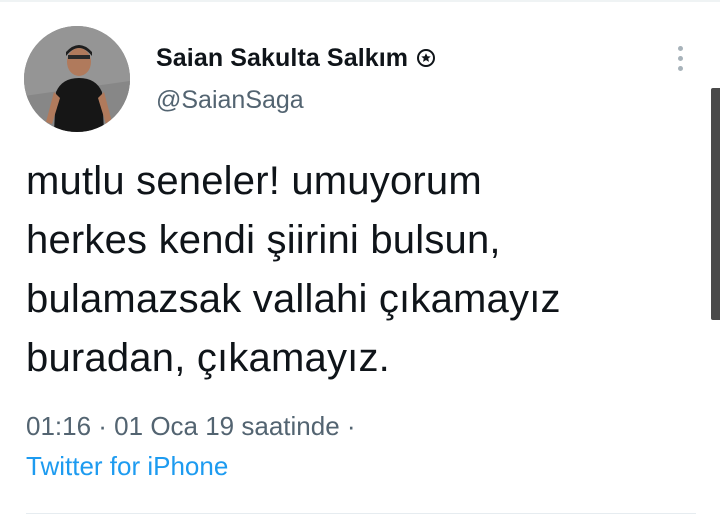 This screenshot has height=532, width=720. What do you see at coordinates (282, 58) in the screenshot?
I see `author-display-name: Saian Sakulta Salkım` at bounding box center [282, 58].